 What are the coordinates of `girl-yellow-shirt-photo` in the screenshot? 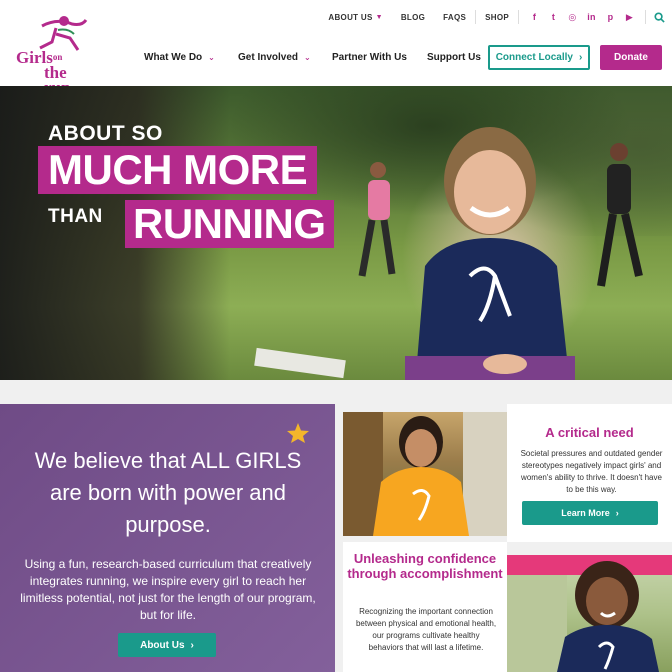 It's located at (425, 474).